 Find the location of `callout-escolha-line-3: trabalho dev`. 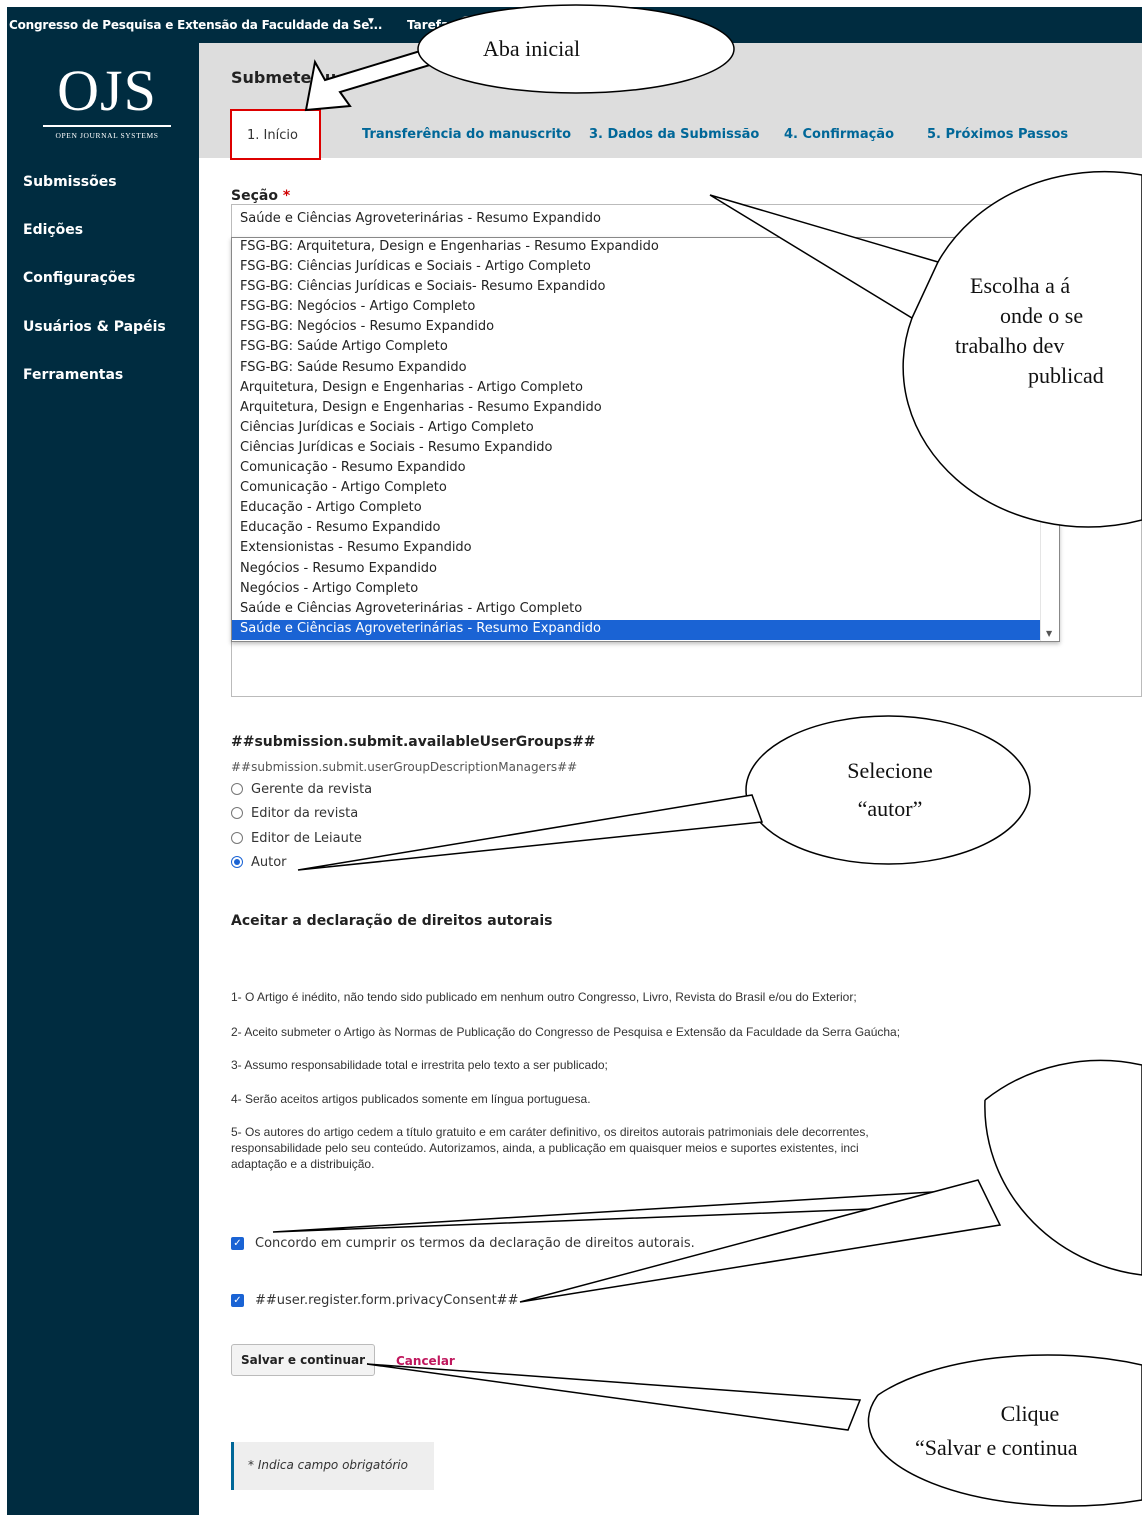

callout-escolha-line-3: trabalho dev is located at coordinates (1010, 345).